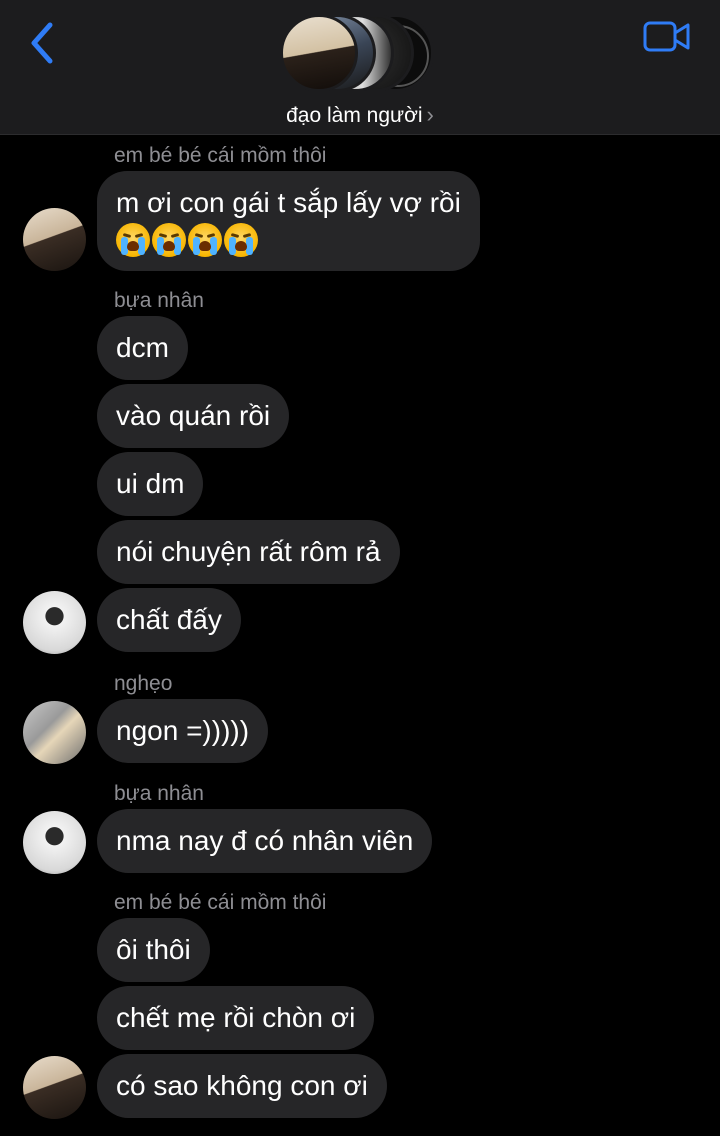 This screenshot has height=1136, width=720. What do you see at coordinates (288, 221) in the screenshot?
I see `message-bubble: m ơi con gái t sắp lấy vợ rồi` at bounding box center [288, 221].